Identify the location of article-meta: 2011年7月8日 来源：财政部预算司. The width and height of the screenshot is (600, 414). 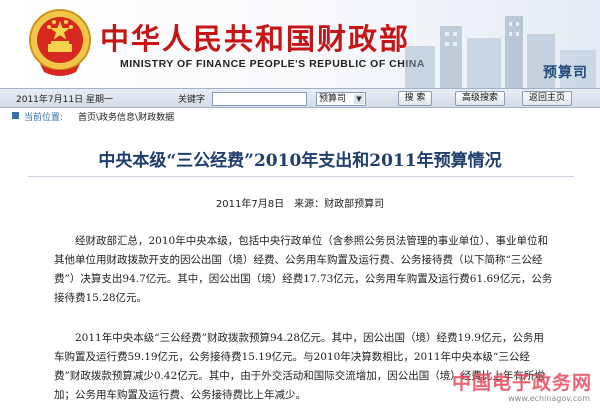
(300, 204).